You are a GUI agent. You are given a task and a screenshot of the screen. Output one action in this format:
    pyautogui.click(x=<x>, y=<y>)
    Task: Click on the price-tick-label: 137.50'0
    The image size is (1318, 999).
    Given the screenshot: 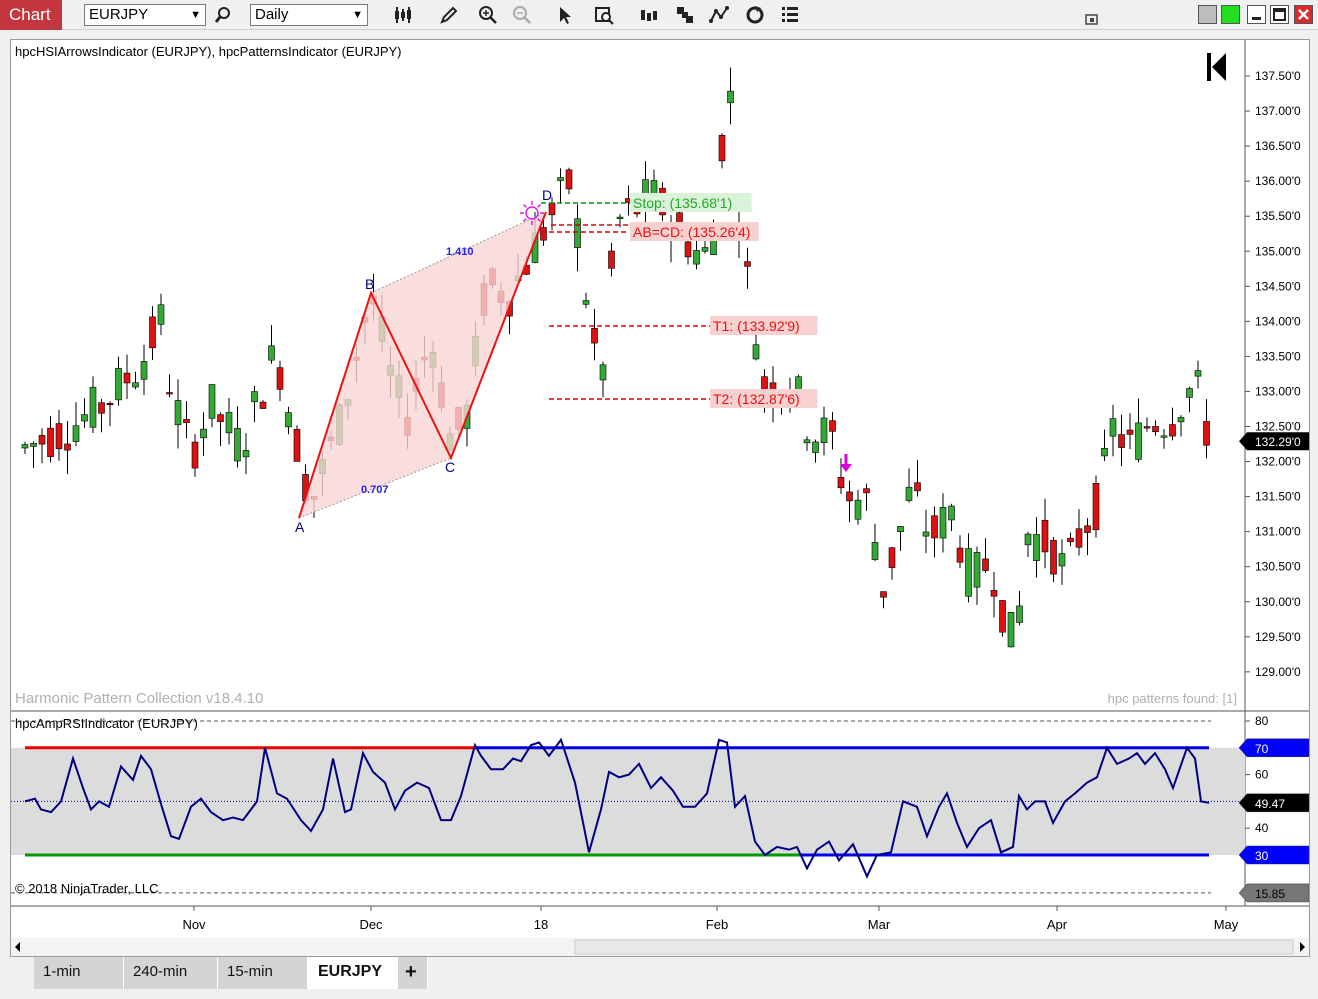 What is the action you would take?
    pyautogui.click(x=1278, y=76)
    